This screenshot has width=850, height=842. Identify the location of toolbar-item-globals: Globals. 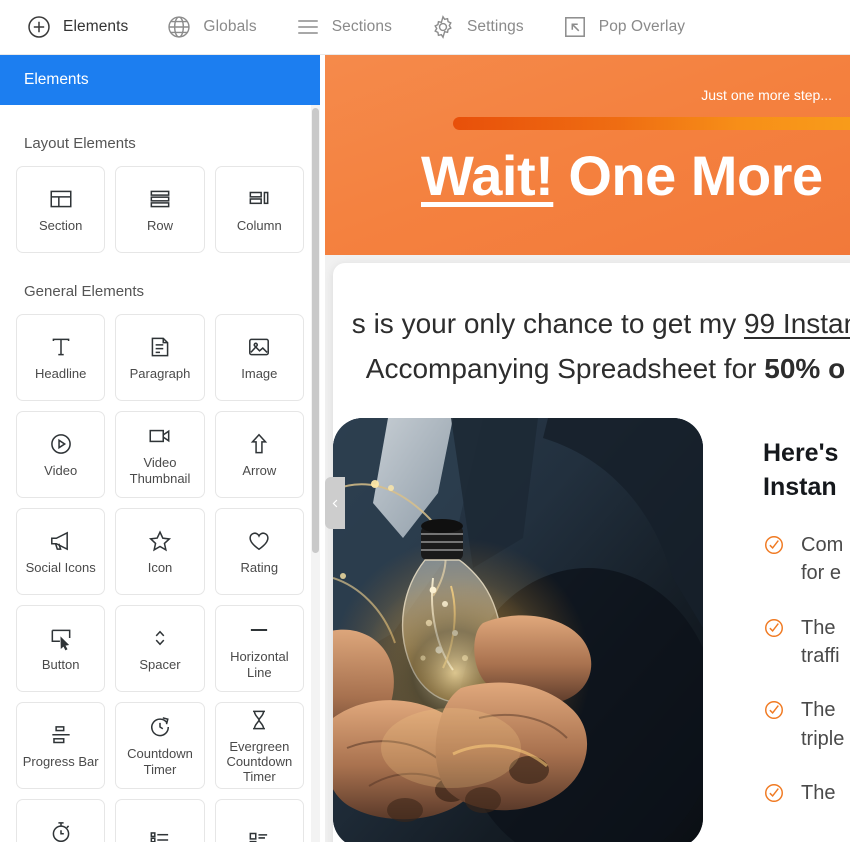
(211, 27).